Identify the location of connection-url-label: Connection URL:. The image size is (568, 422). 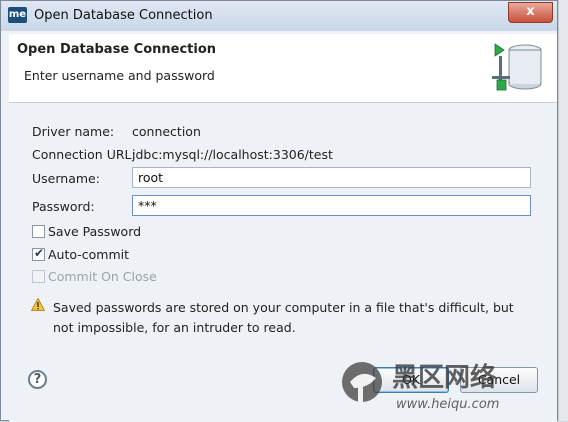
(84, 154).